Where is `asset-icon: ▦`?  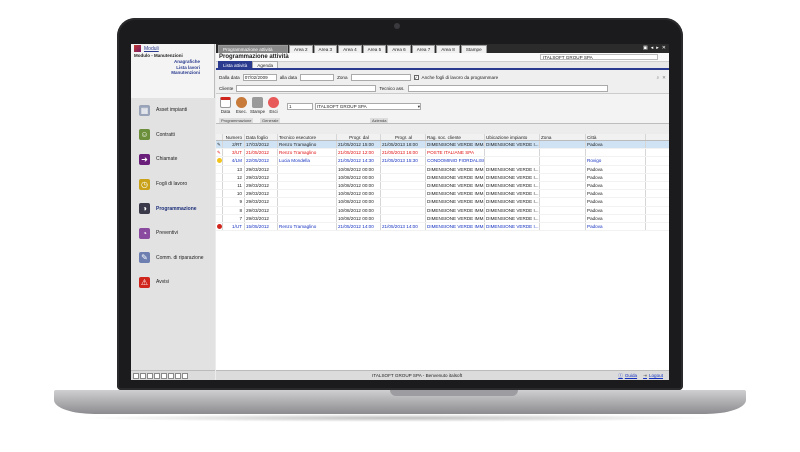 asset-icon: ▦ is located at coordinates (144, 110).